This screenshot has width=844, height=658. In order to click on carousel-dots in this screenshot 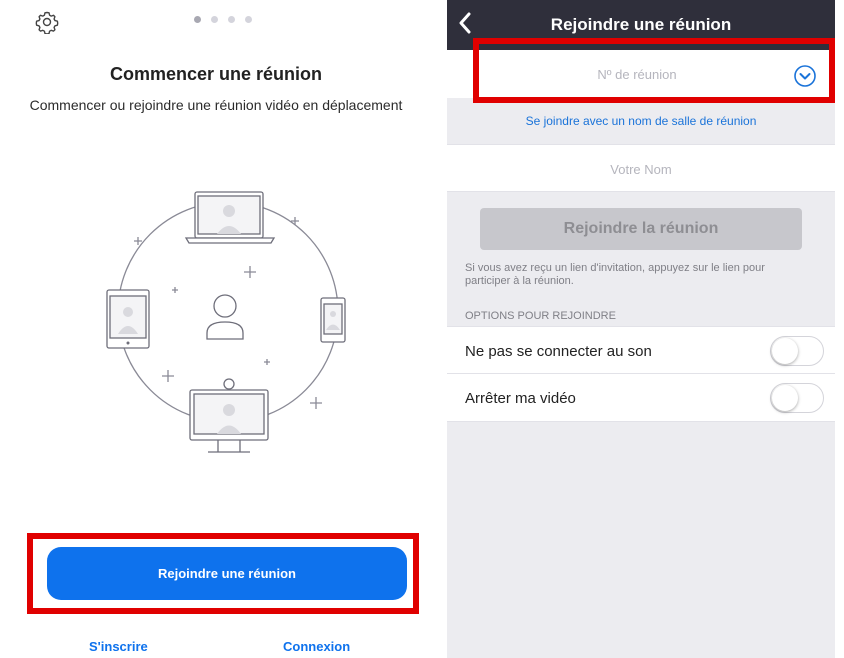, I will do `click(223, 19)`.